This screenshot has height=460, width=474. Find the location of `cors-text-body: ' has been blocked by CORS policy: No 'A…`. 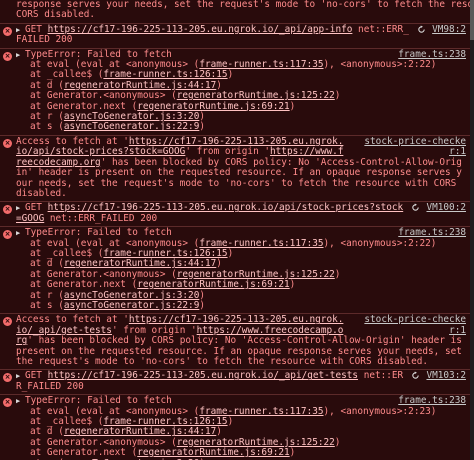

cors-text-body: ' has been blocked by CORS policy: No 'A… is located at coordinates (242, 351).